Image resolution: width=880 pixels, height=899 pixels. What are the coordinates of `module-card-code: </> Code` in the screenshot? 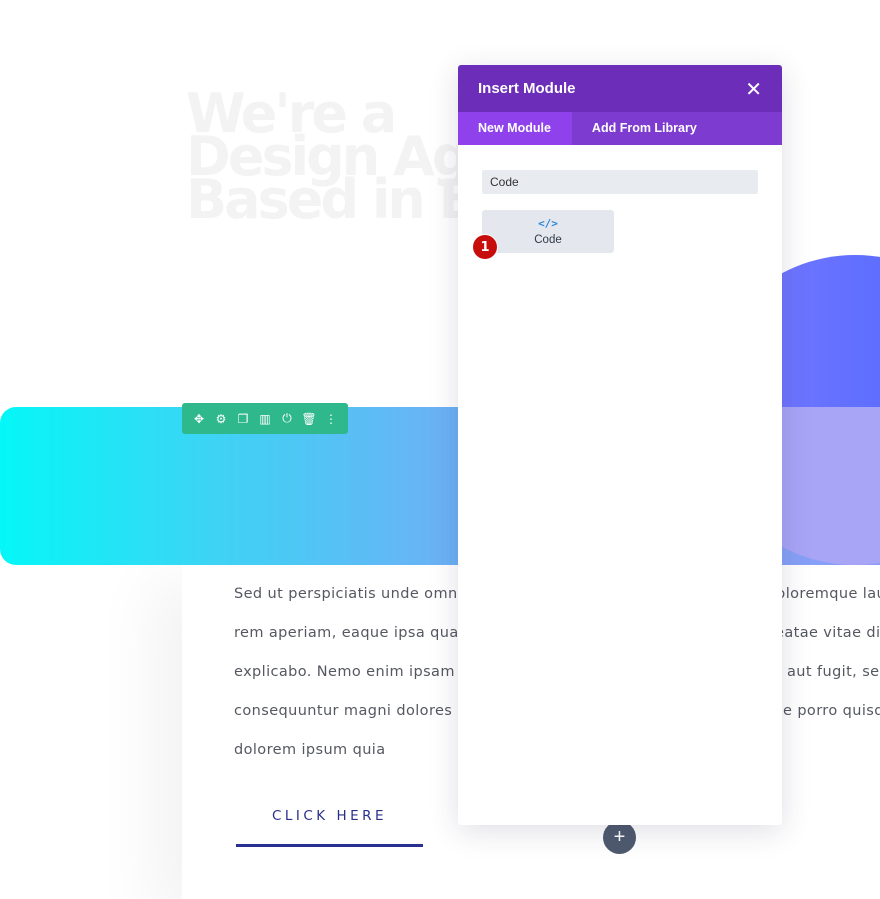 It's located at (548, 231).